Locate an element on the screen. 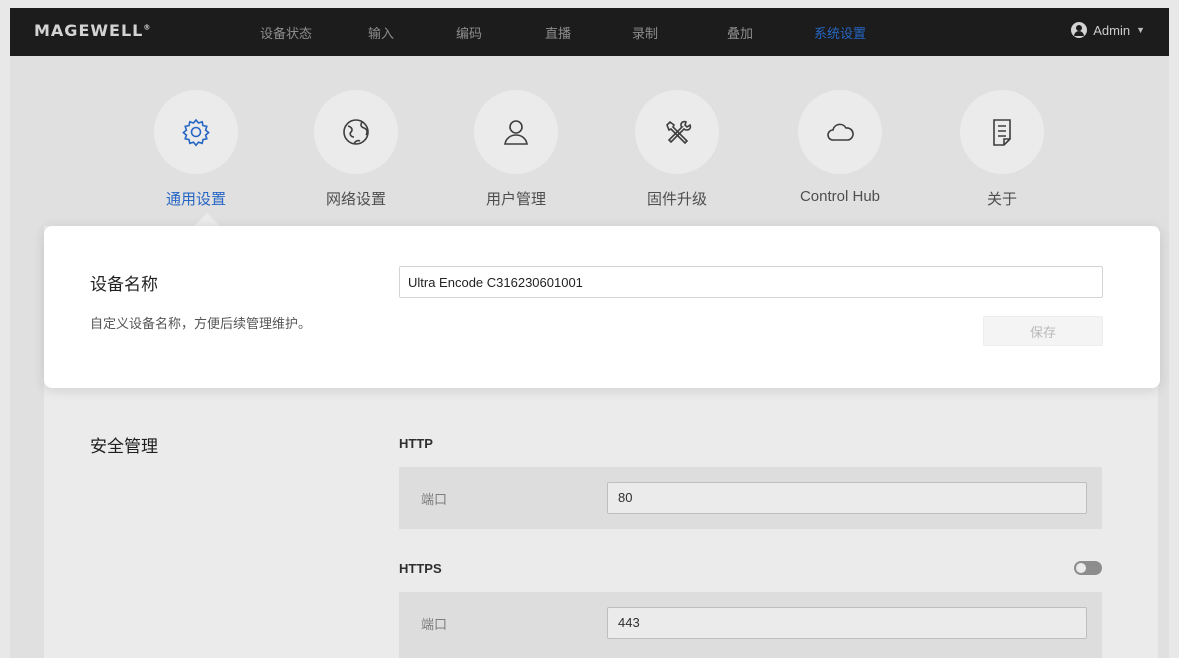 The image size is (1179, 658). tile-general-settings: 通用设置 is located at coordinates (196, 149).